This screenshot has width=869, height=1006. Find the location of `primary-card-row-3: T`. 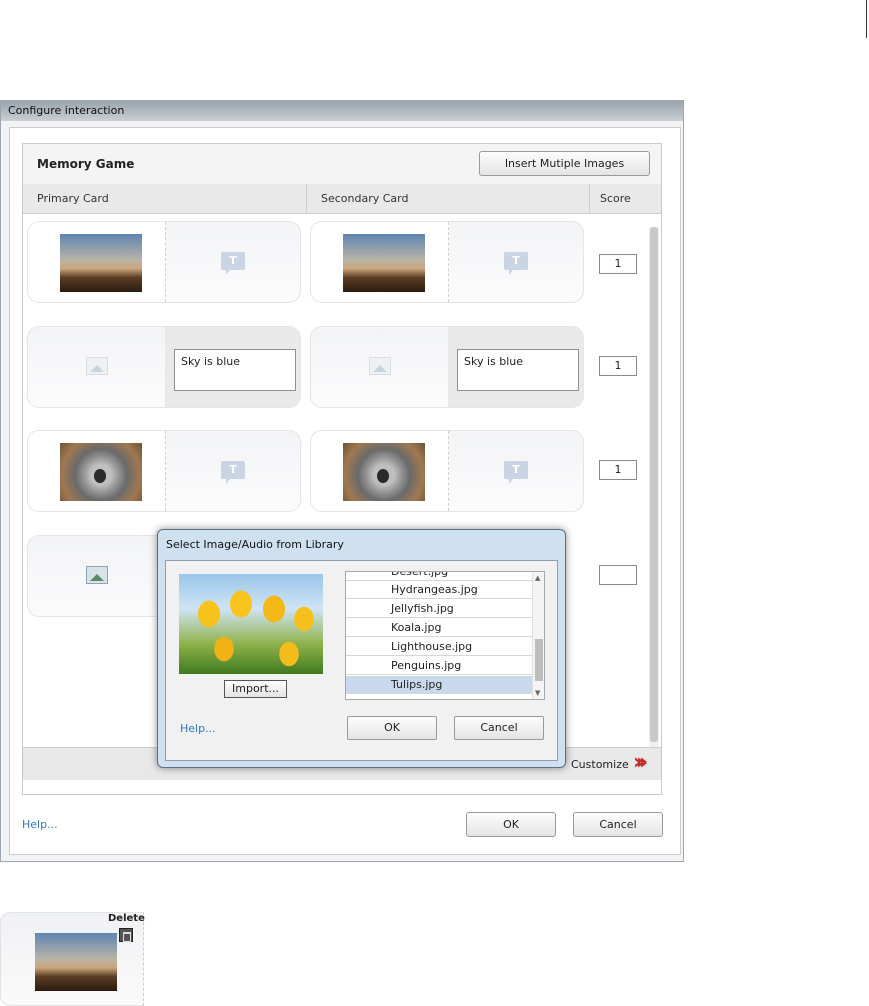

primary-card-row-3: T is located at coordinates (164, 471).